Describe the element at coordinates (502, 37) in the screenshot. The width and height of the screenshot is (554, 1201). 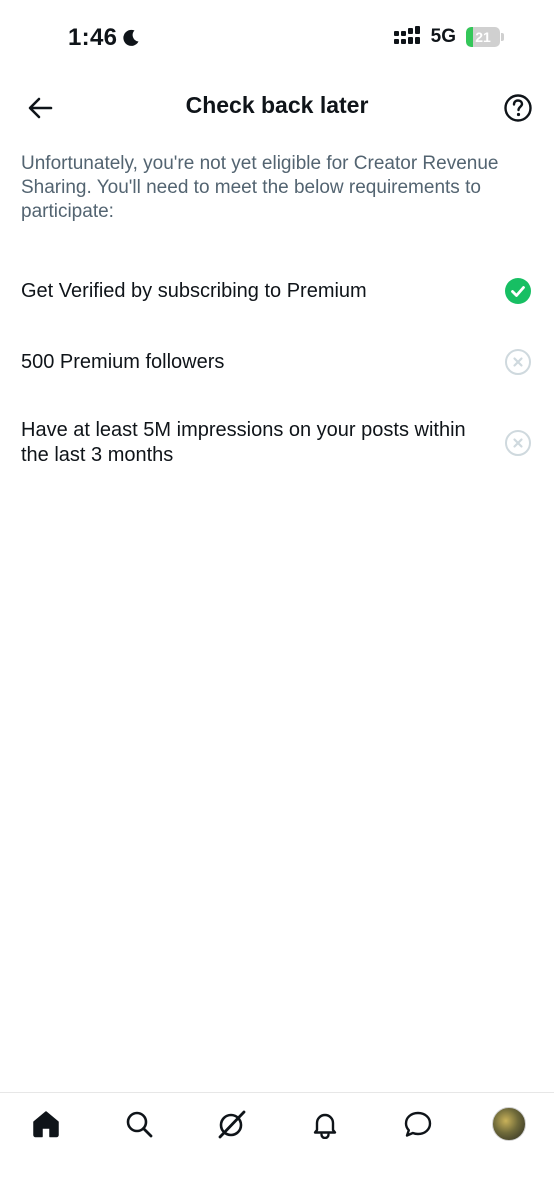
I see `battery-tip` at that location.